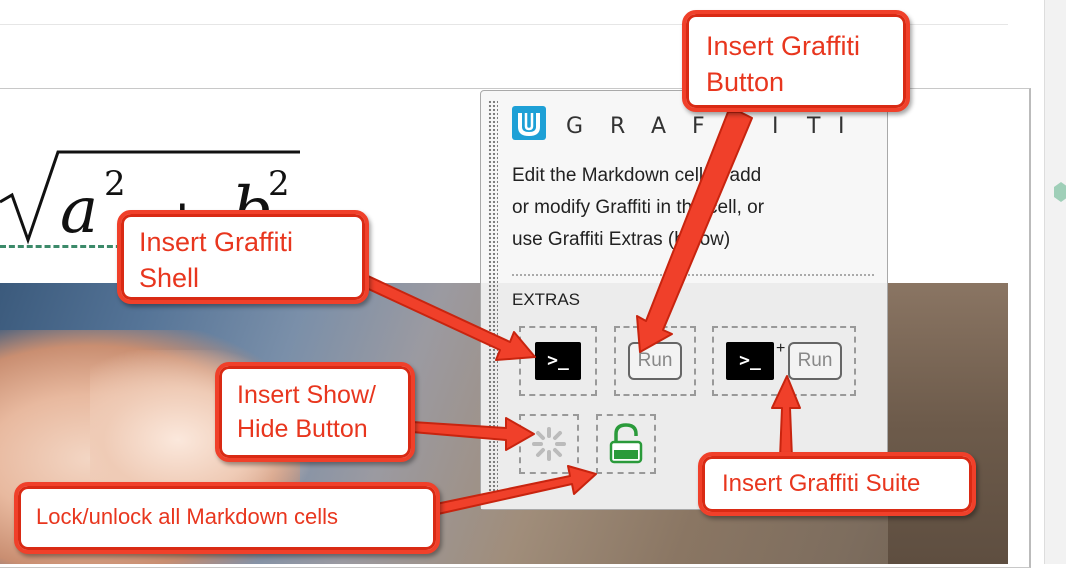 Image resolution: width=1066 pixels, height=568 pixels. I want to click on callout-lock: Lock/unlock all Markdown cells, so click(227, 518).